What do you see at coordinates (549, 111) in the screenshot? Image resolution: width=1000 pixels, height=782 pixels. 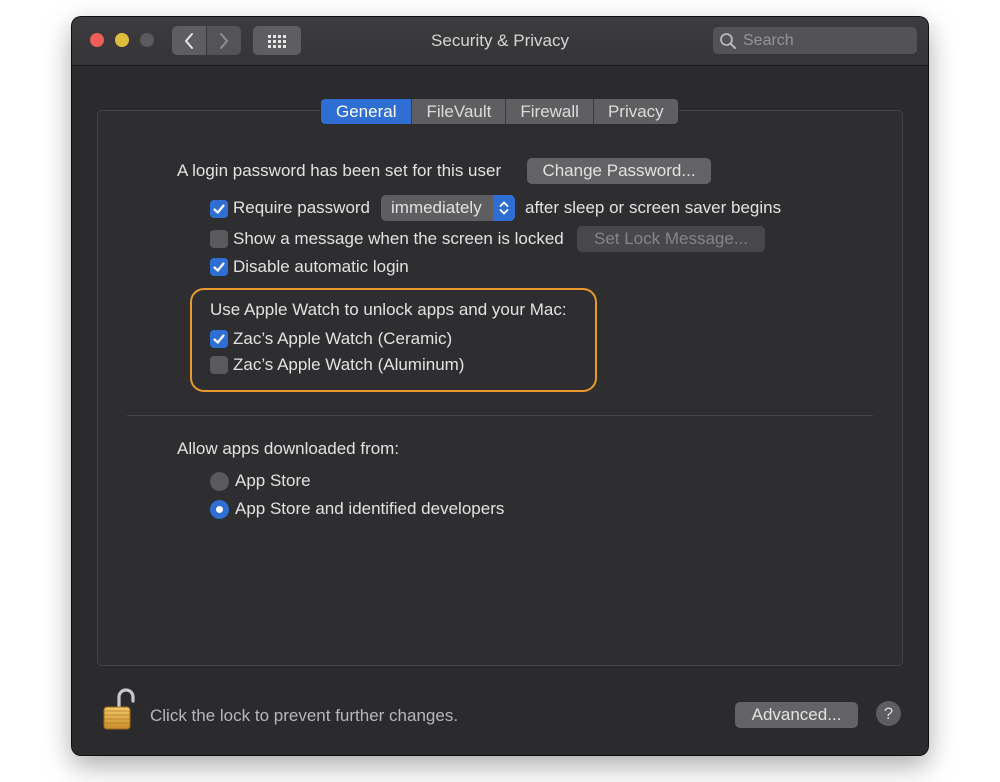 I see `tab-firewall: Firewall` at bounding box center [549, 111].